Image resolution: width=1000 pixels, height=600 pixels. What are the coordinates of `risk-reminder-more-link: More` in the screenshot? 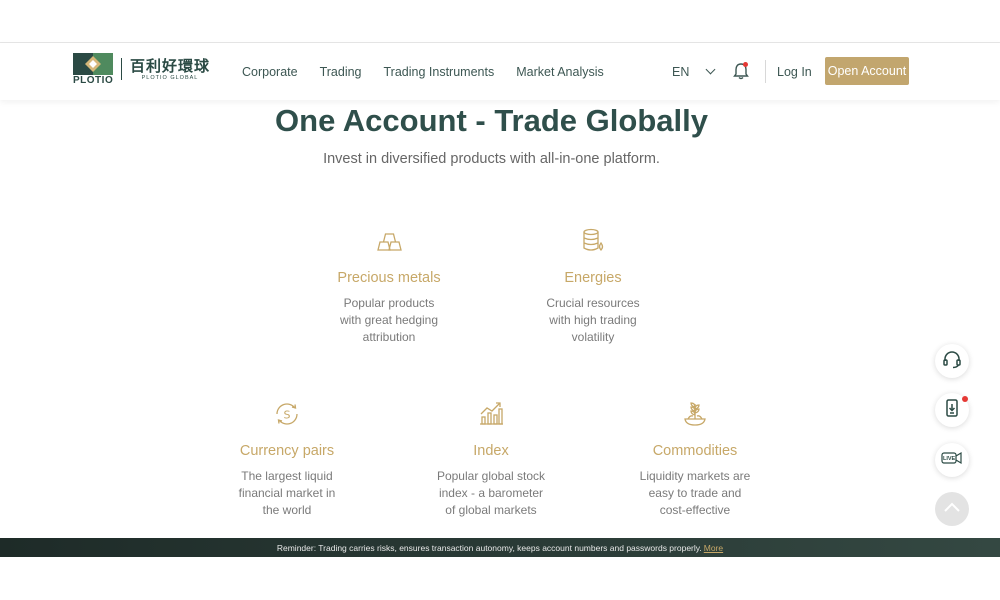 It's located at (713, 548).